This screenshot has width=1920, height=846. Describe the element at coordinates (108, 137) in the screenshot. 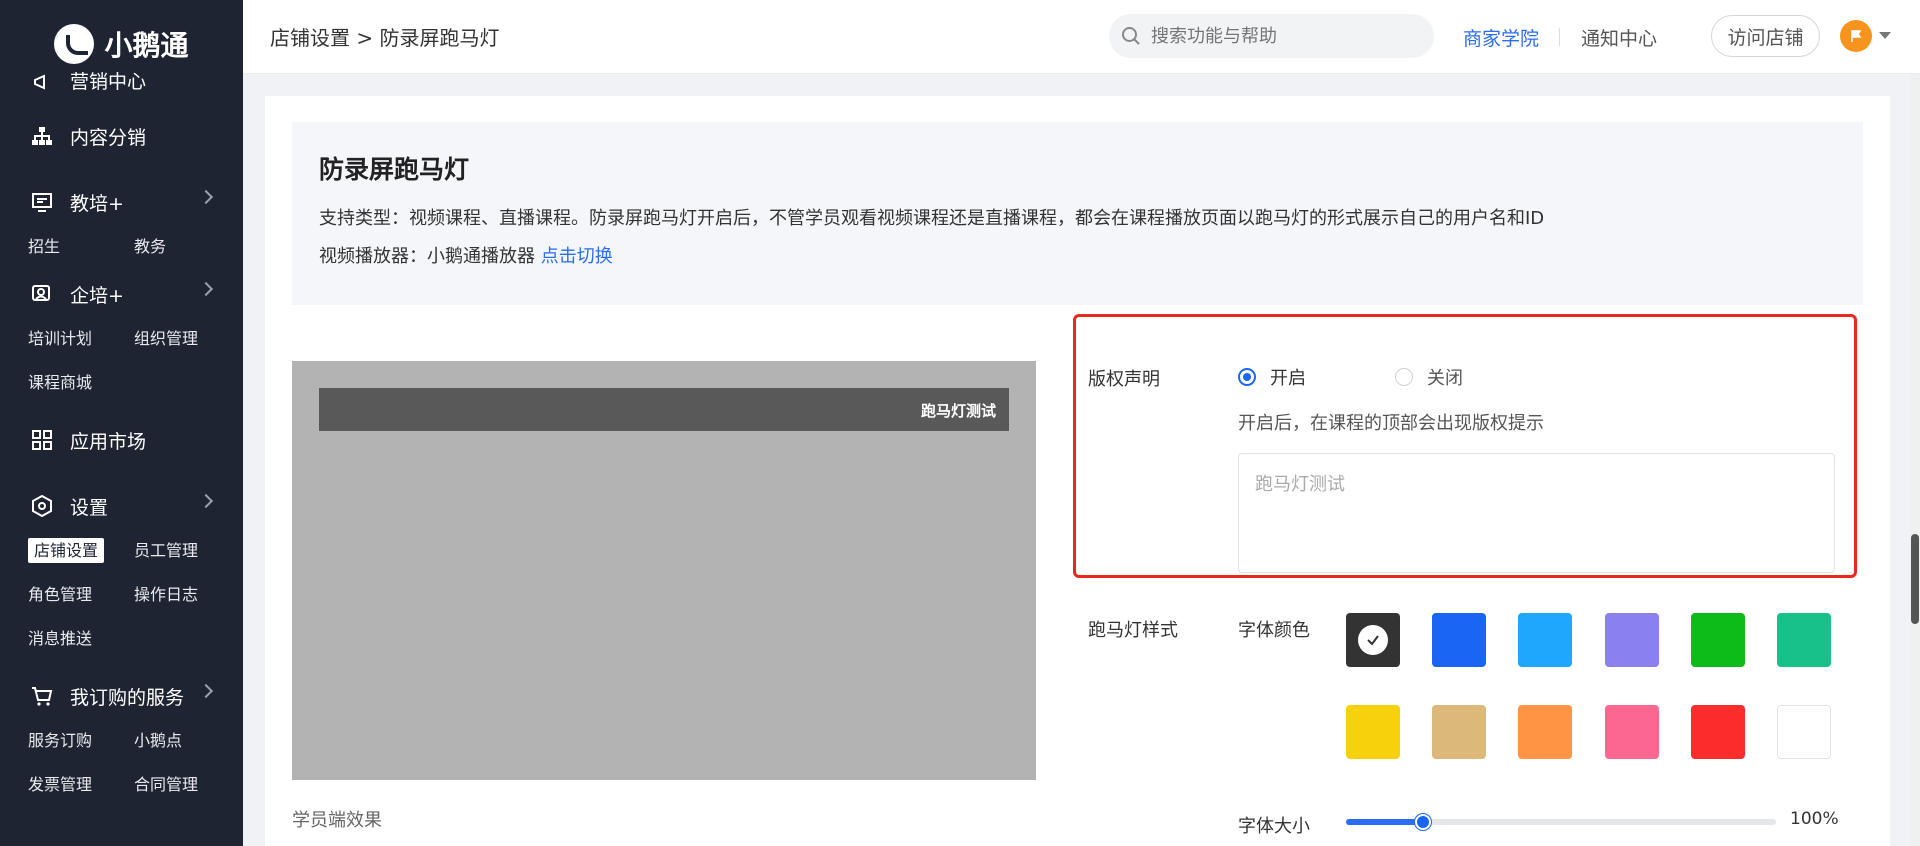

I see `sidebar-item-label: 内容分销` at that location.